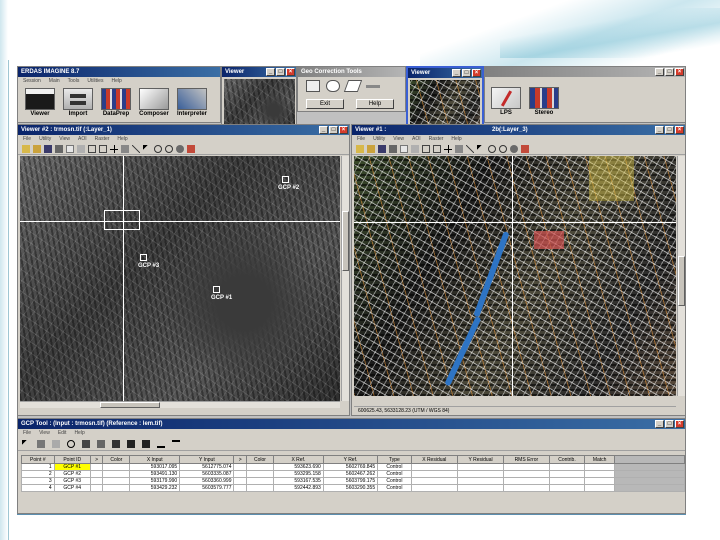 Image resolution: width=720 pixels, height=540 pixels. I want to click on inquire-icon, so click(125, 149).